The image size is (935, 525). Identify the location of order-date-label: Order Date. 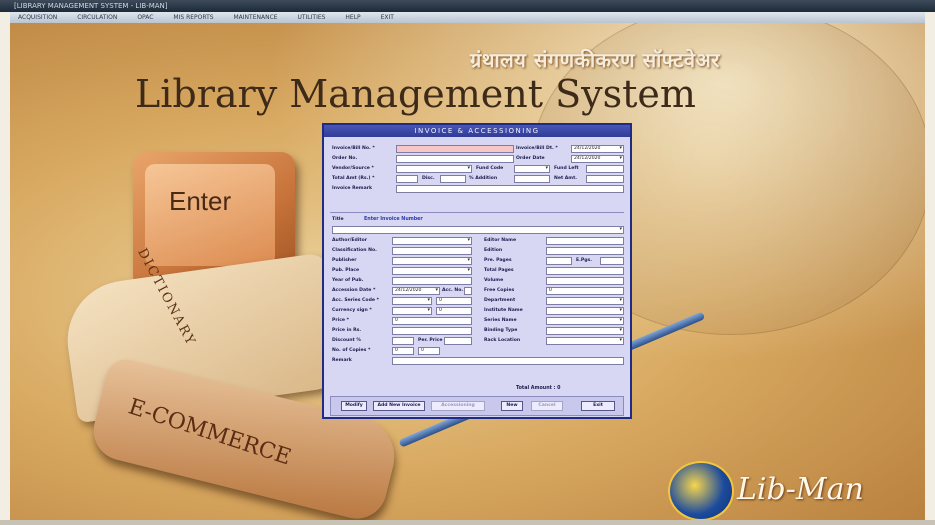
(530, 158).